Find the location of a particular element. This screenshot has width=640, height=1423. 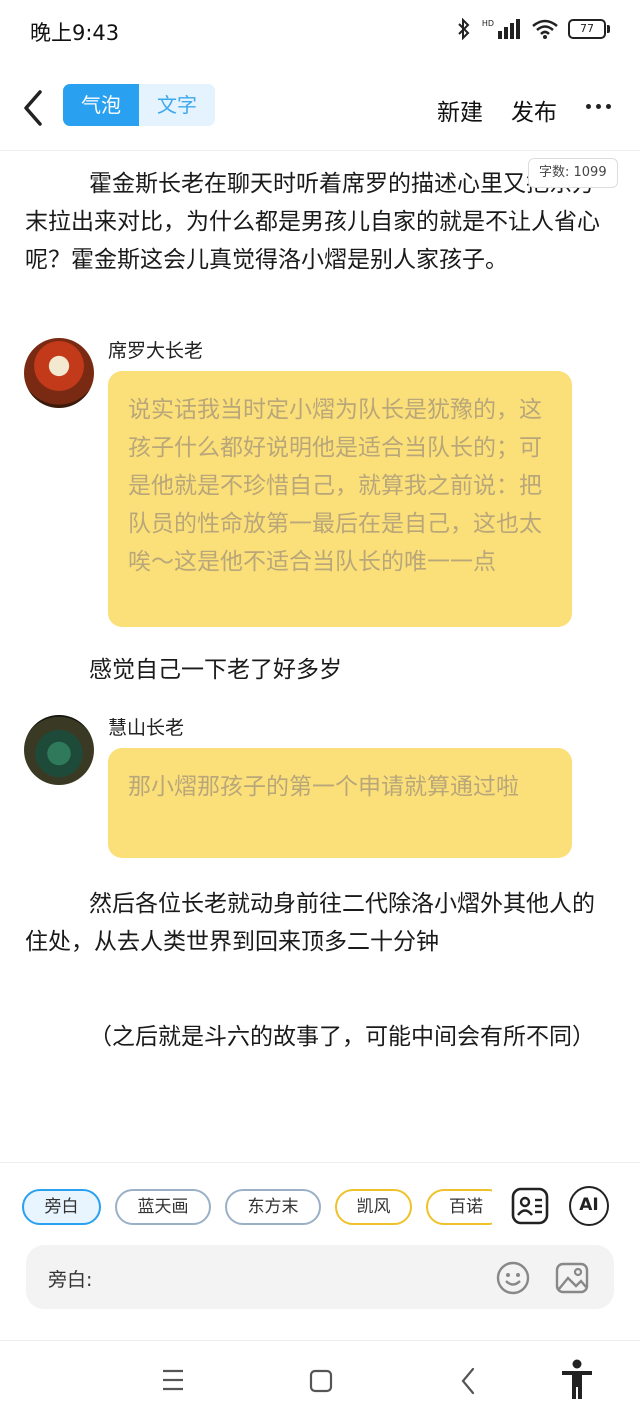

chip-scroll-clip: 百诺 is located at coordinates (459, 1207).